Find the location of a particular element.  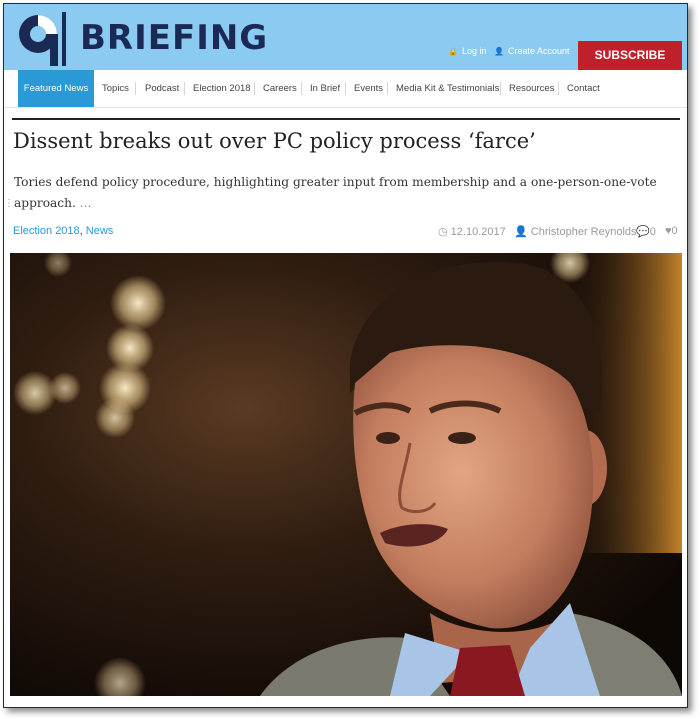

likes-count-text: 0 is located at coordinates (674, 231).